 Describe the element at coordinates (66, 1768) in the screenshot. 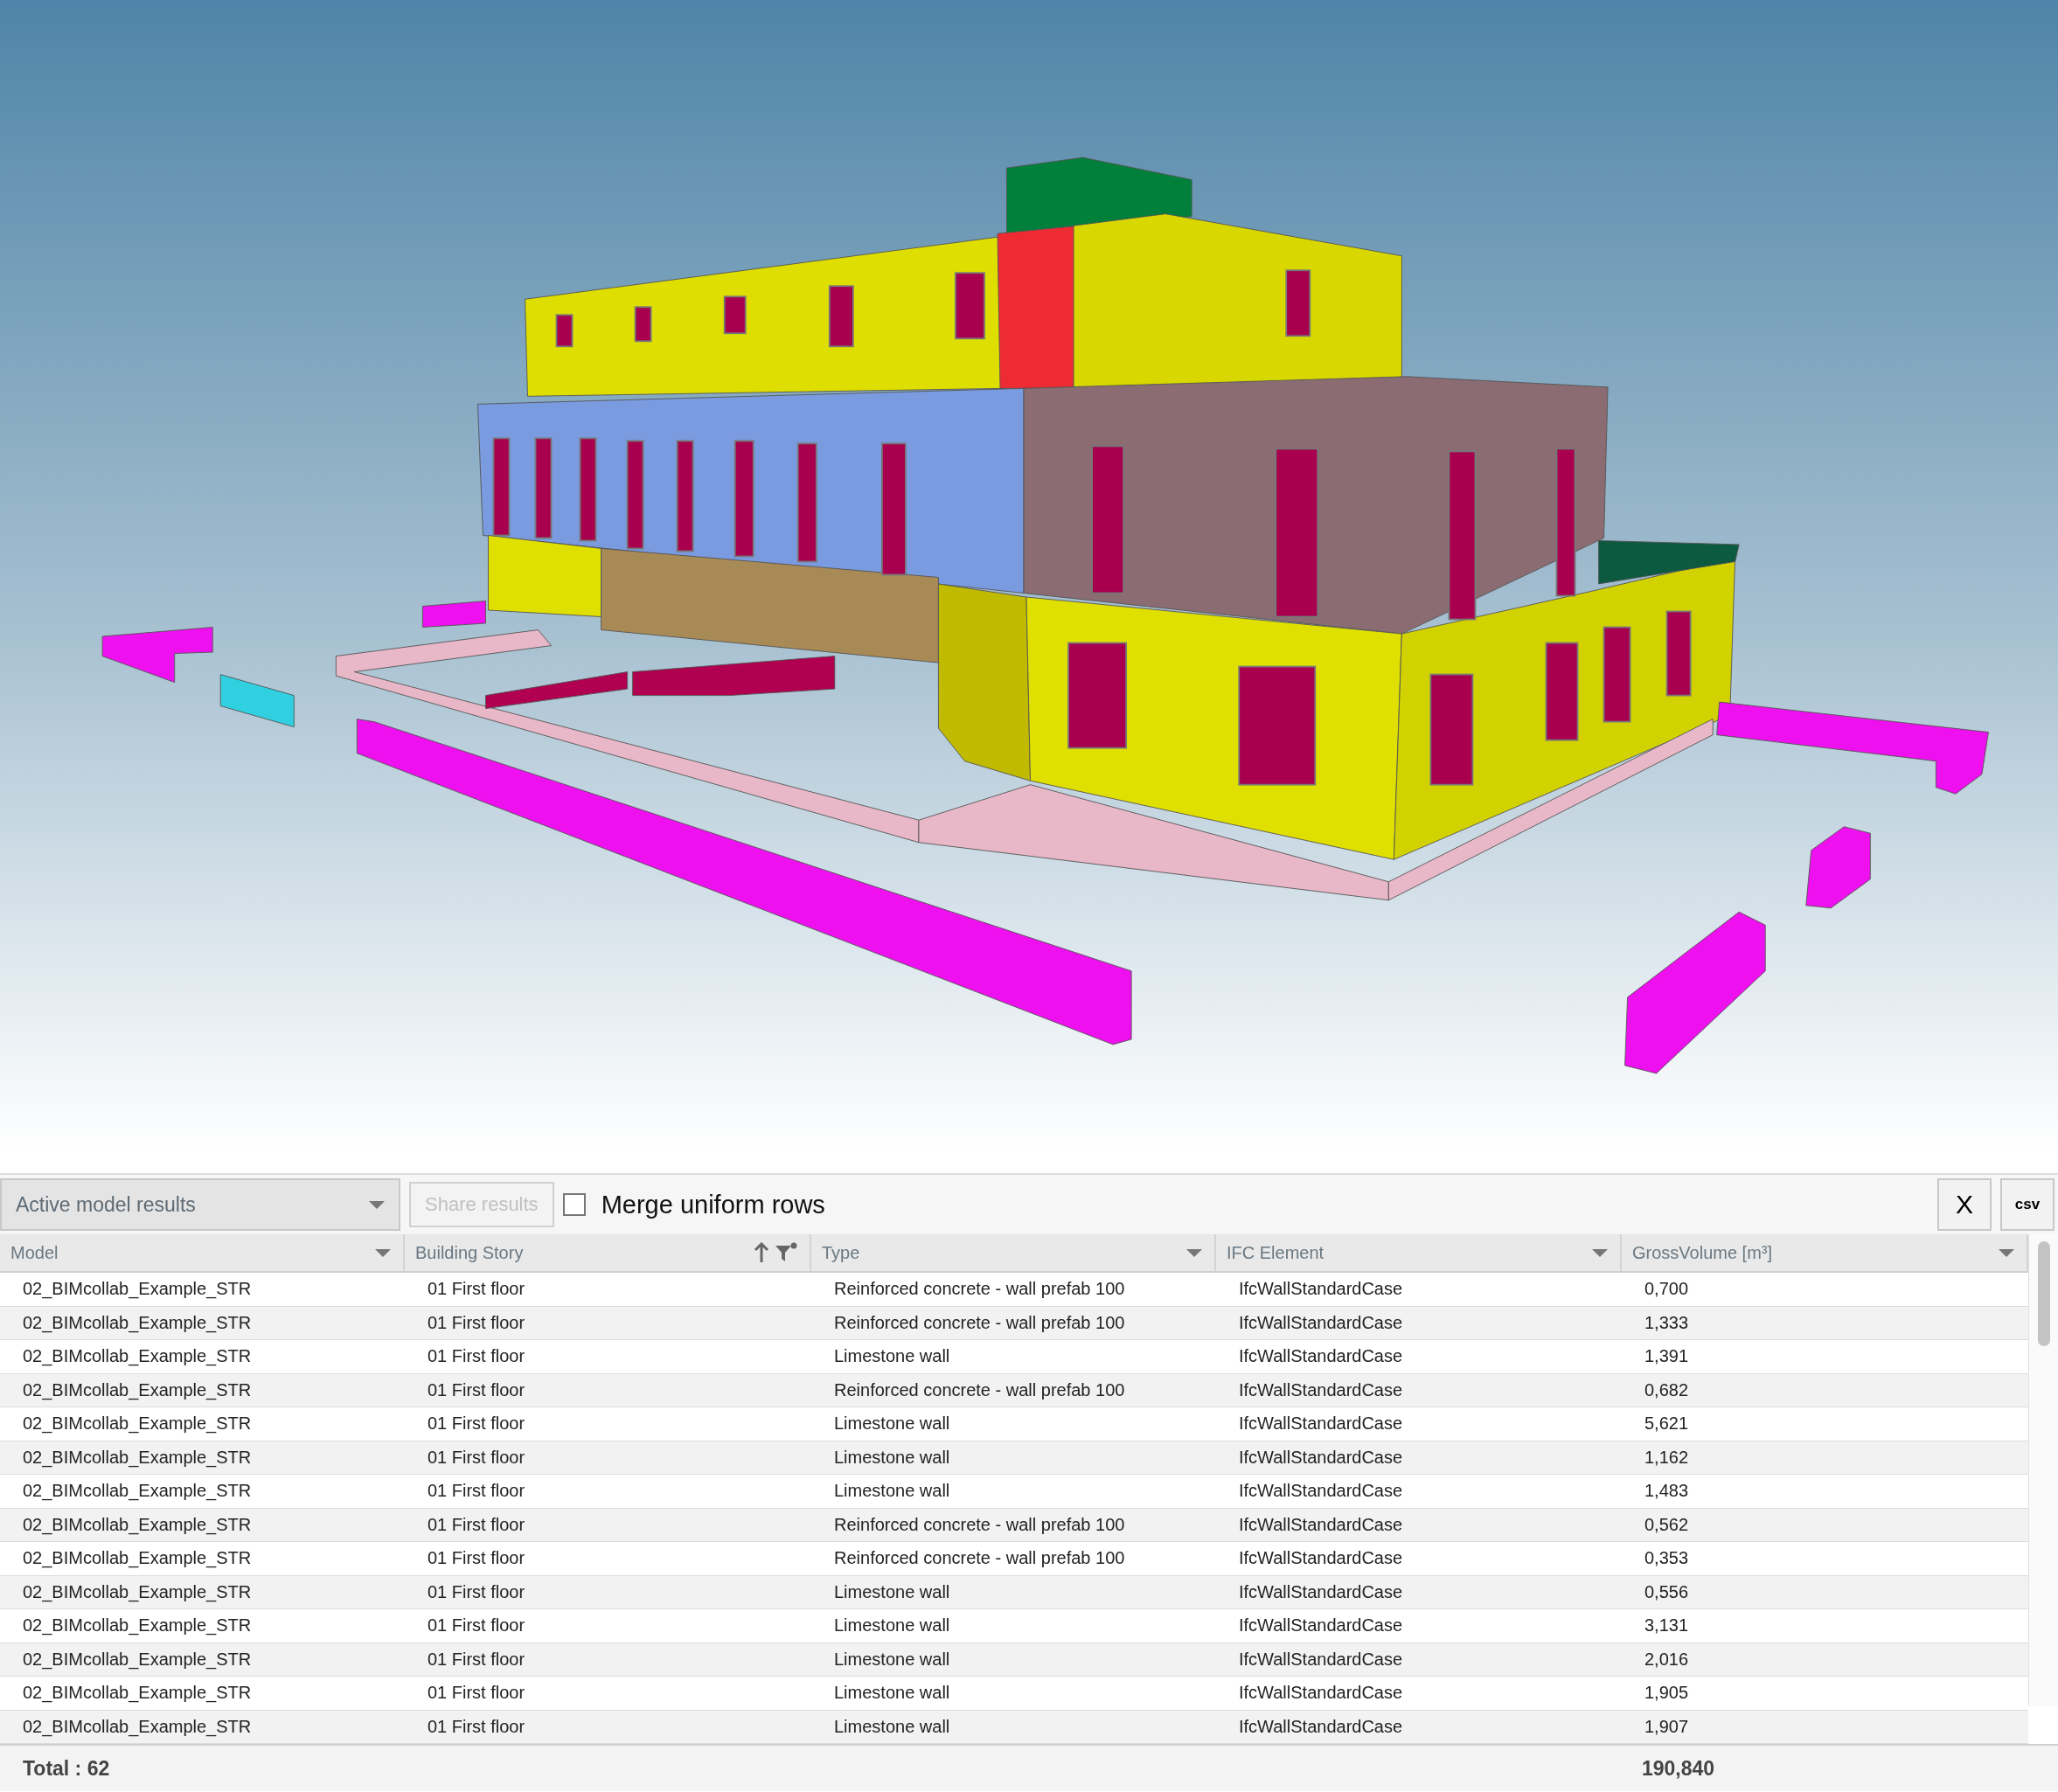

I see `row-count: Total : 62` at that location.